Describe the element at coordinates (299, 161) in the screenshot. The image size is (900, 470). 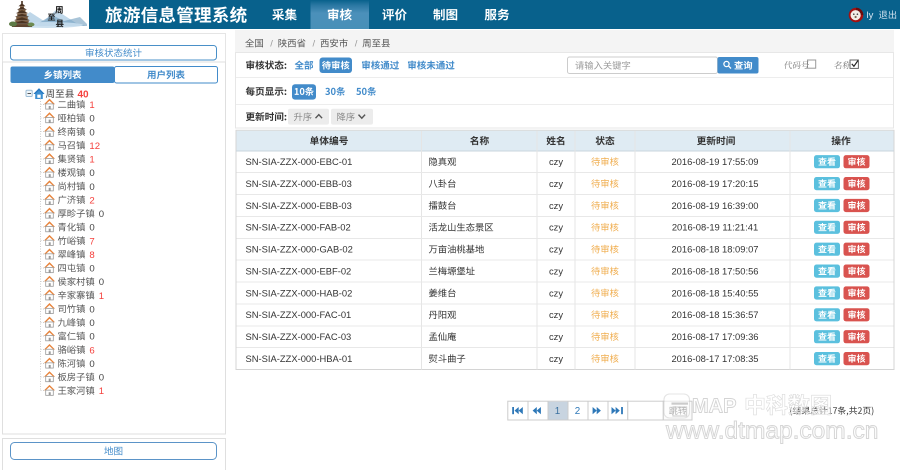
I see `svg-text: SN-SIA-ZZX-000-EBC-01` at that location.